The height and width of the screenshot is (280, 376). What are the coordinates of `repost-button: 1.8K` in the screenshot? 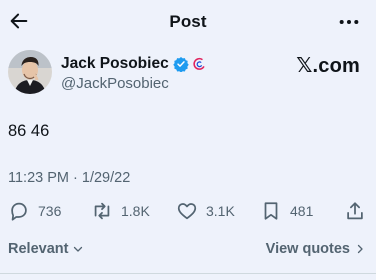 It's located at (120, 211).